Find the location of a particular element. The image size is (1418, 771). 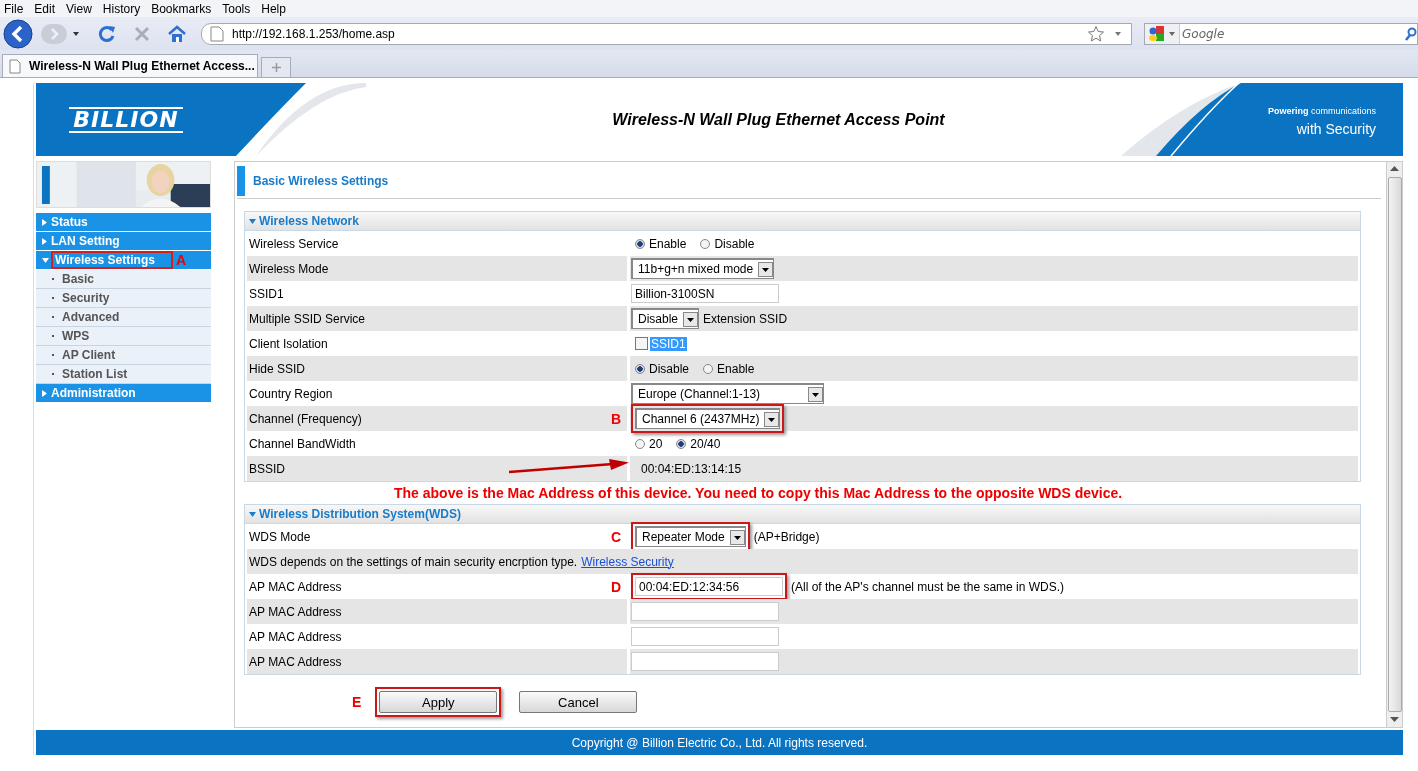

sidebar-subitem: Basic is located at coordinates (123, 279).